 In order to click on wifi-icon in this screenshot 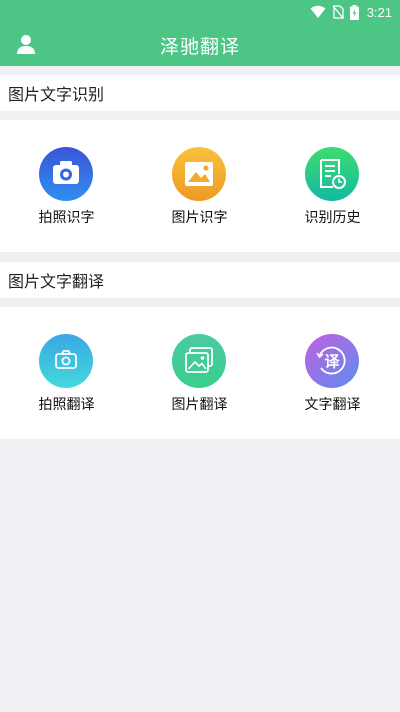, I will do `click(318, 11)`.